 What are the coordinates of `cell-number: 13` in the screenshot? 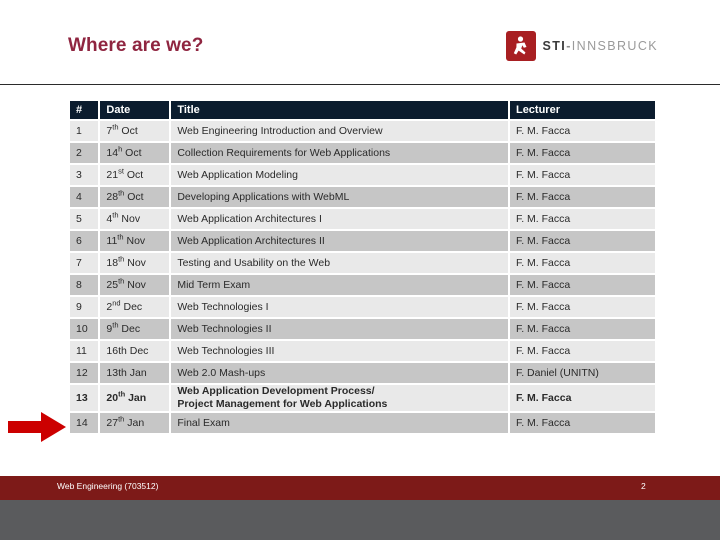 It's located at (84, 398).